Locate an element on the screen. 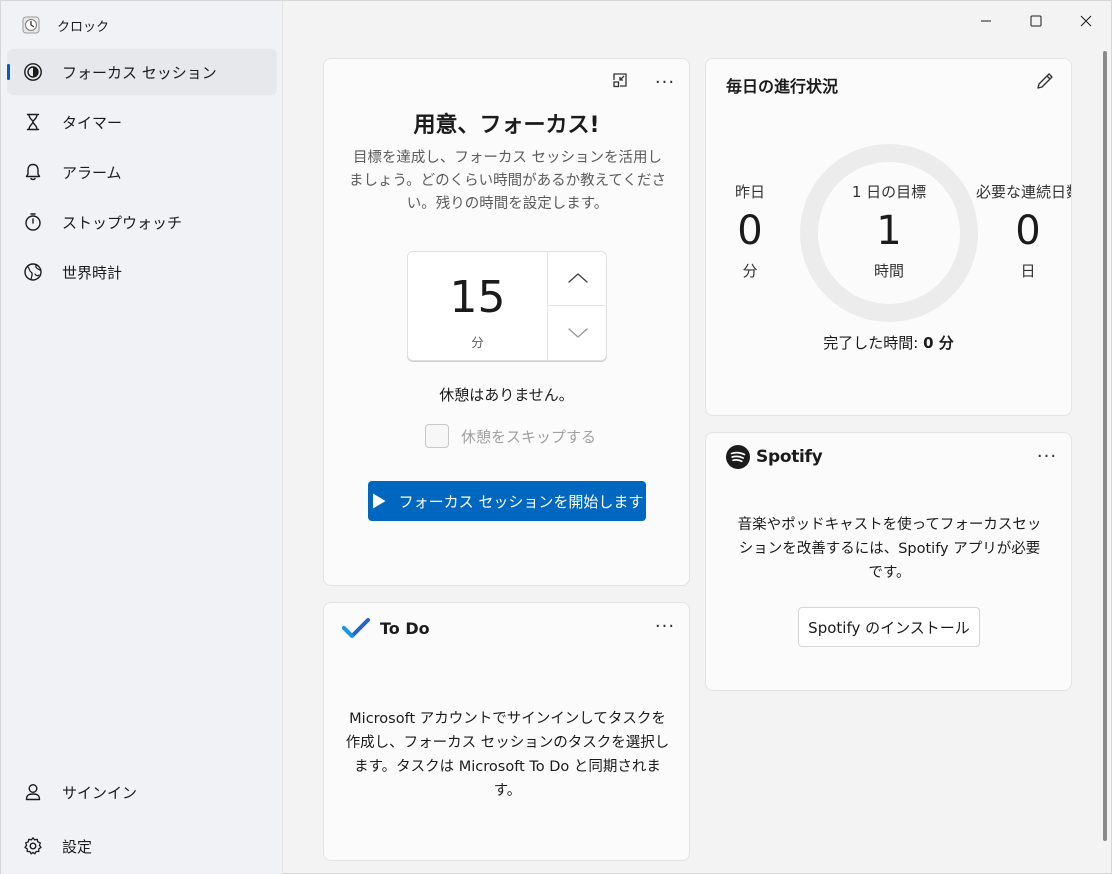 The height and width of the screenshot is (874, 1112). edit-goals-button is located at coordinates (1045, 83).